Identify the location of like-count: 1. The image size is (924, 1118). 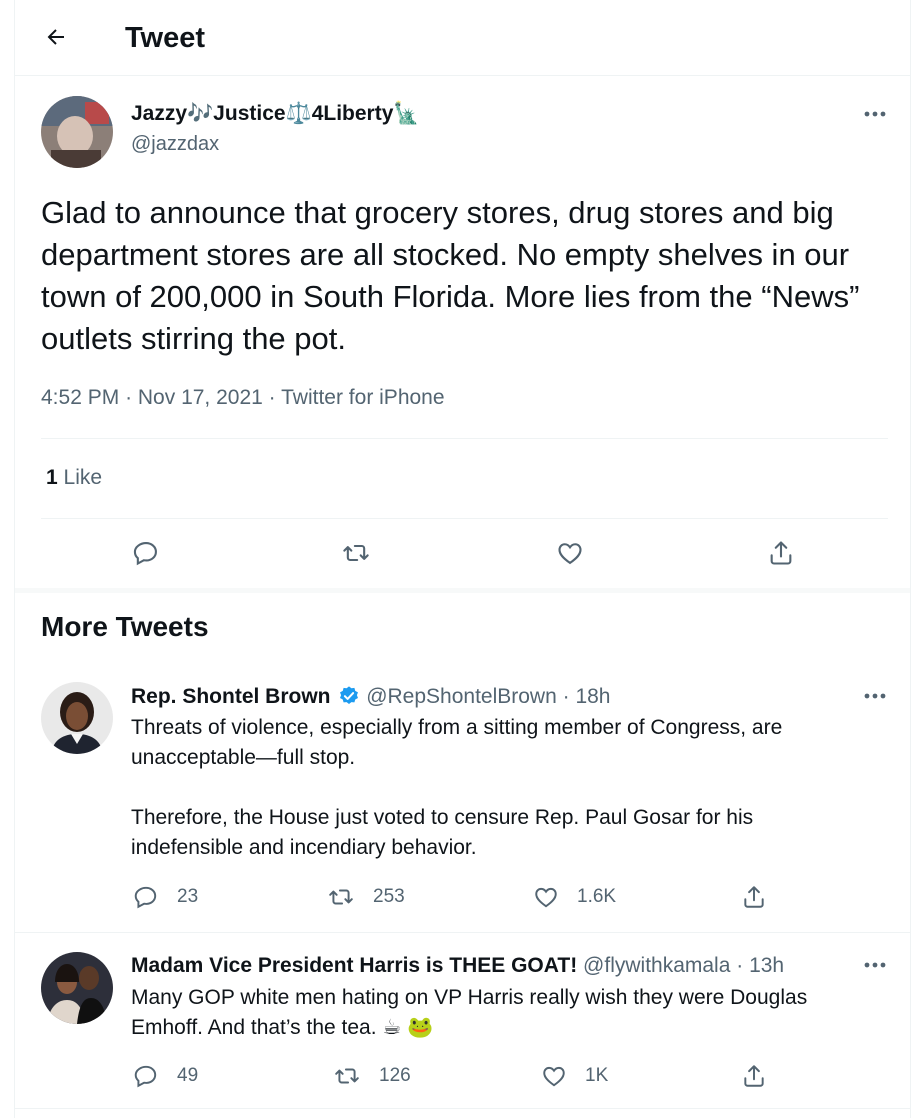
(52, 477).